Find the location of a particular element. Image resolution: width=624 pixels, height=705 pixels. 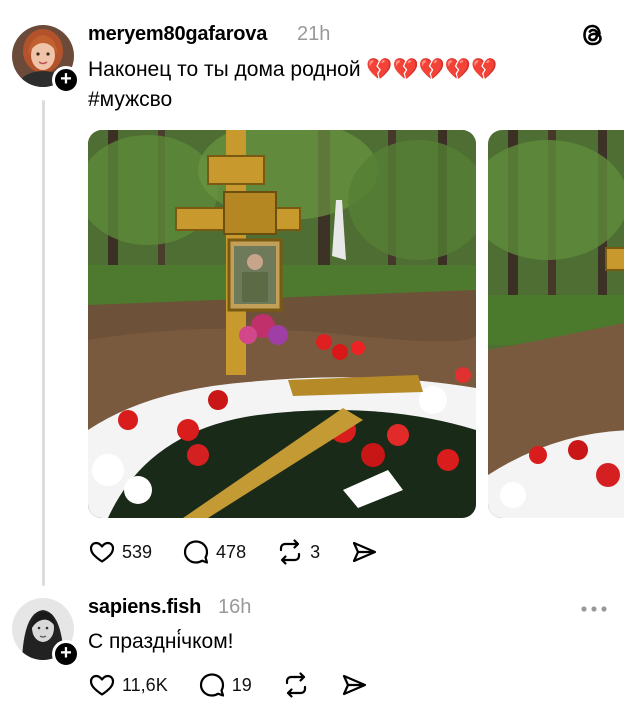

repost-button is located at coordinates (296, 685).